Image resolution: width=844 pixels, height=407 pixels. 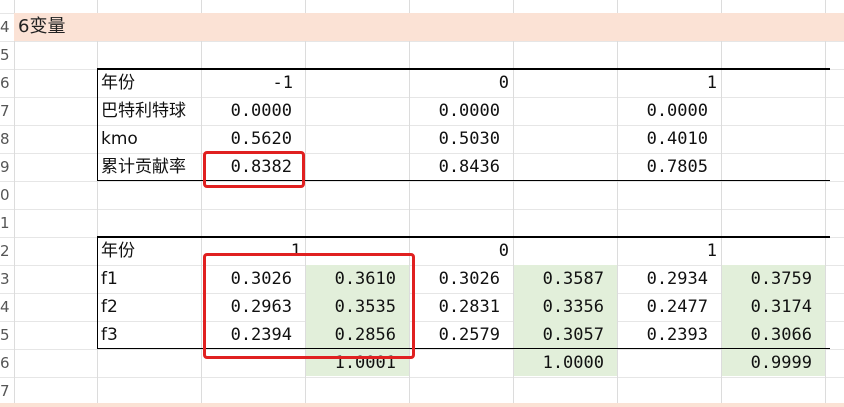 What do you see at coordinates (7, 251) in the screenshot?
I see `row-header: 2` at bounding box center [7, 251].